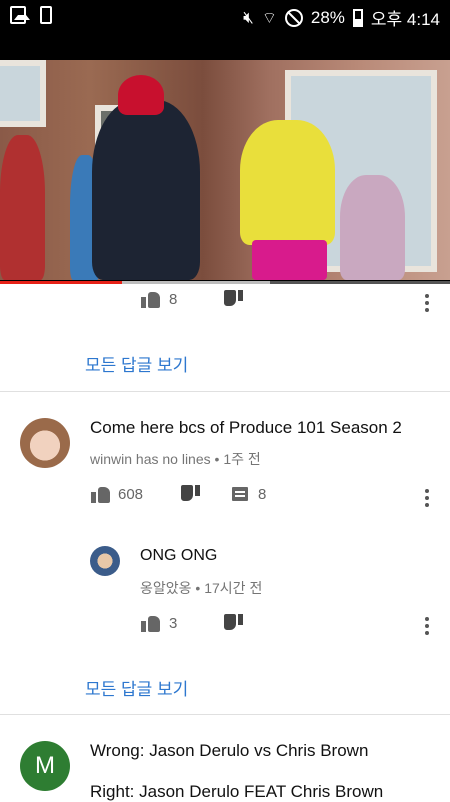 The image size is (450, 802). I want to click on battery-percent: 28%, so click(327, 17).